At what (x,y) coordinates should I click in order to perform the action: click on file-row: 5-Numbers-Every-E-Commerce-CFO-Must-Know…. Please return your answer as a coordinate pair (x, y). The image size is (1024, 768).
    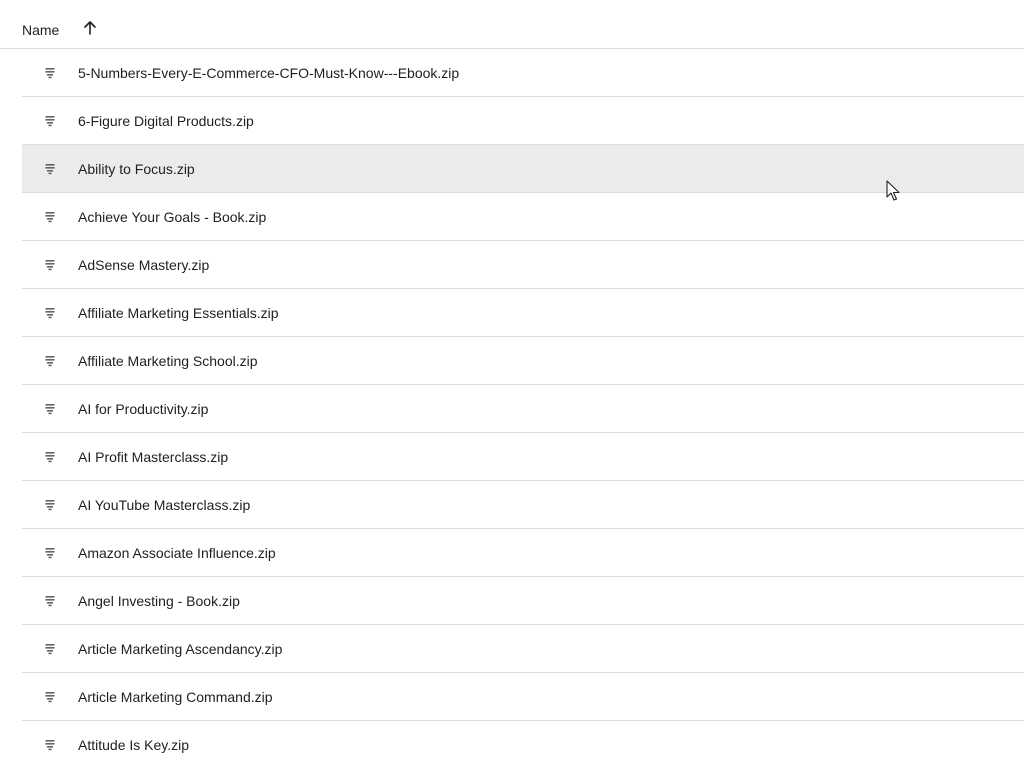
    Looking at the image, I should click on (523, 73).